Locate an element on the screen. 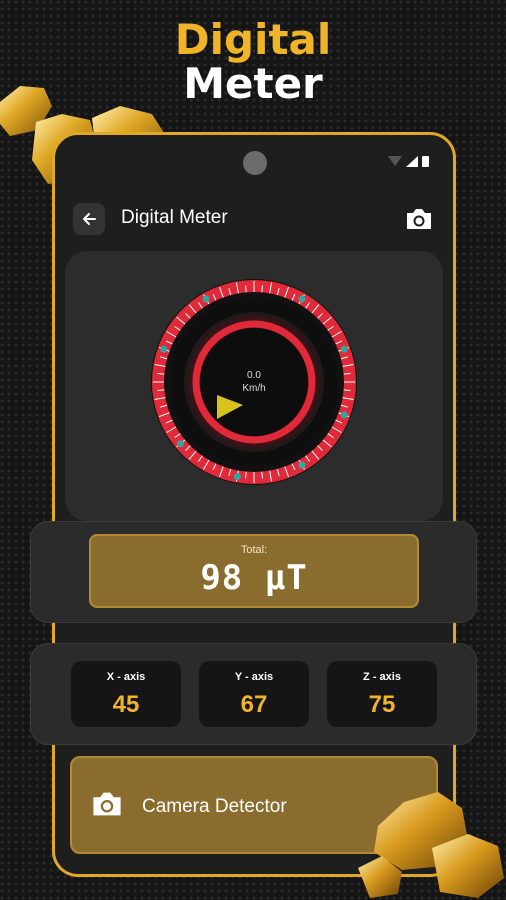 The height and width of the screenshot is (900, 506). axis-panel: X - axis 45 Y - axis 67 Z - axis 75 is located at coordinates (253, 694).